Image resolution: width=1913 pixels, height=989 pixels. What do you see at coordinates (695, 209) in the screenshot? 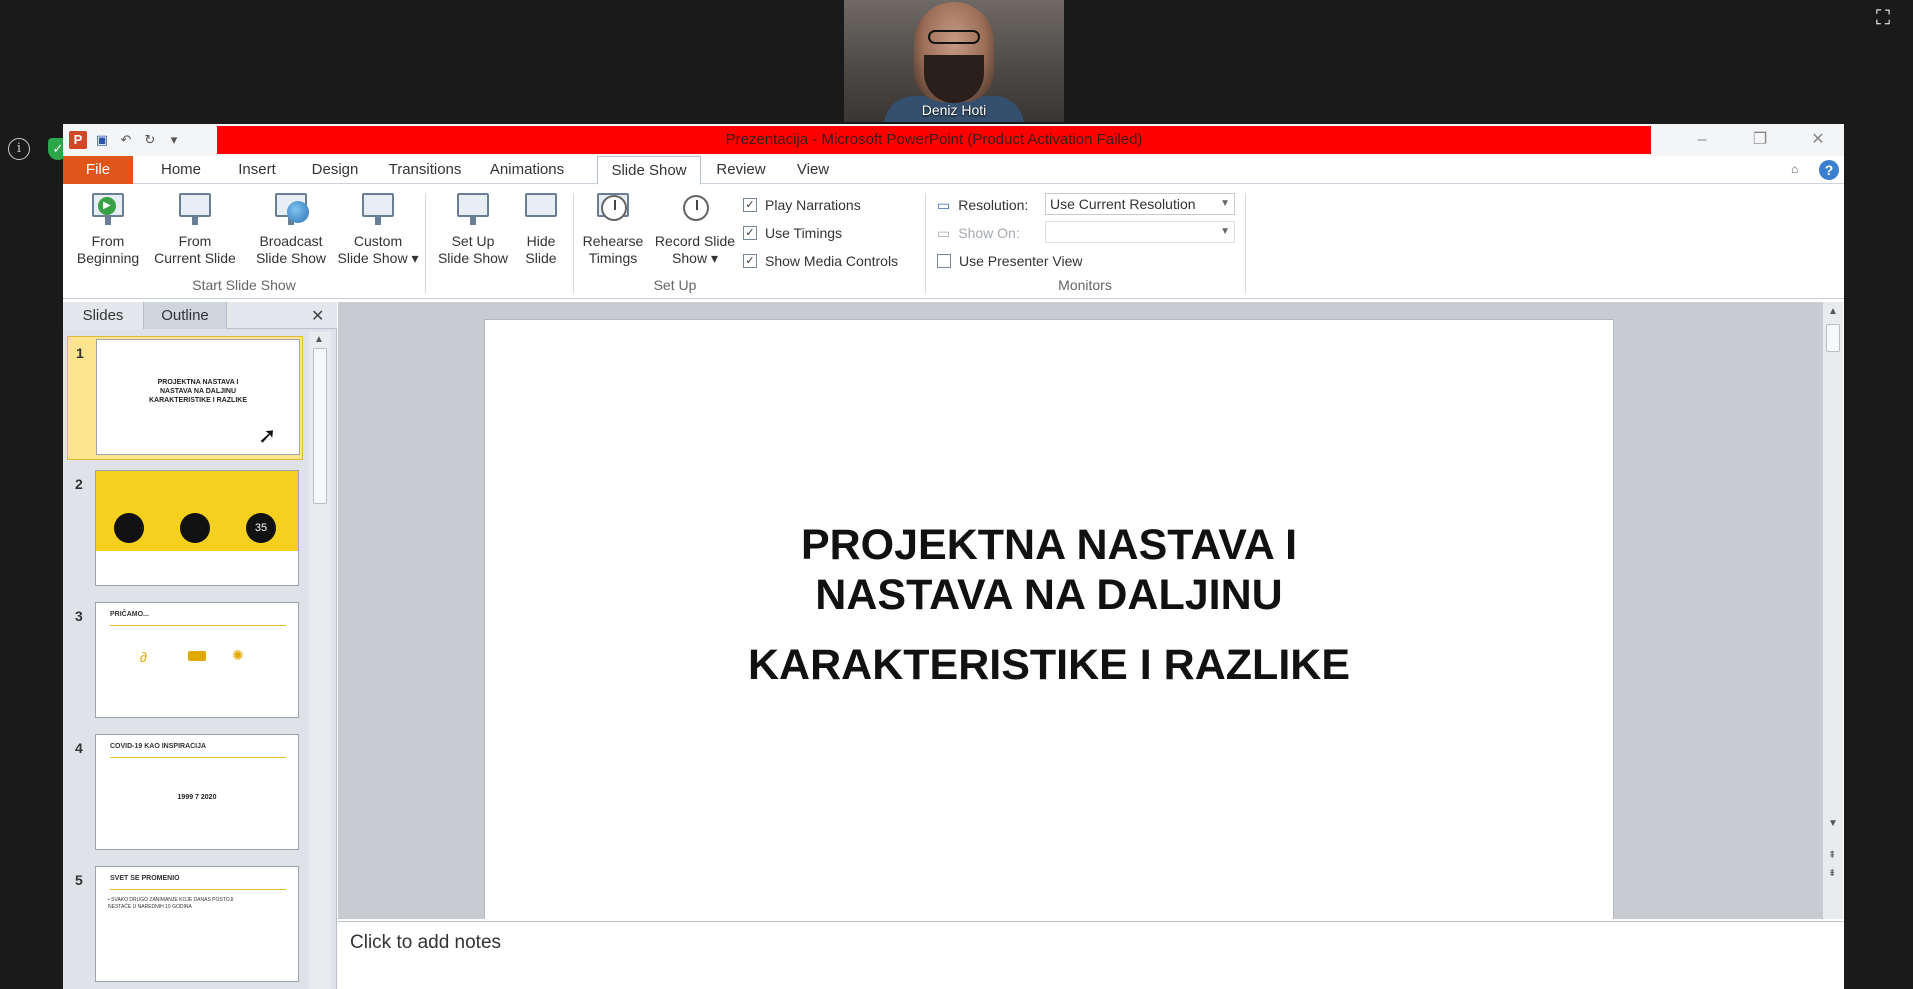
I see `record-stopwatch-icon` at bounding box center [695, 209].